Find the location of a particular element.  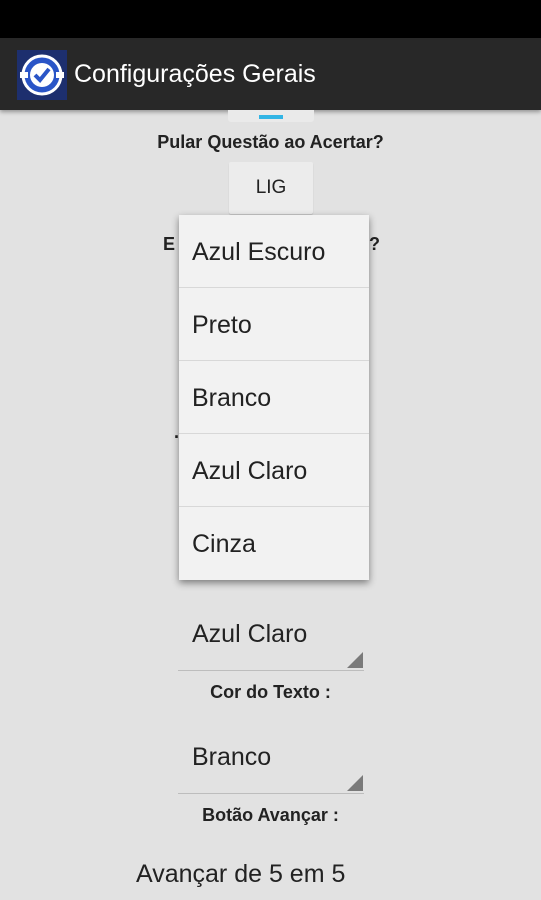

toggle-indicator is located at coordinates (271, 117).